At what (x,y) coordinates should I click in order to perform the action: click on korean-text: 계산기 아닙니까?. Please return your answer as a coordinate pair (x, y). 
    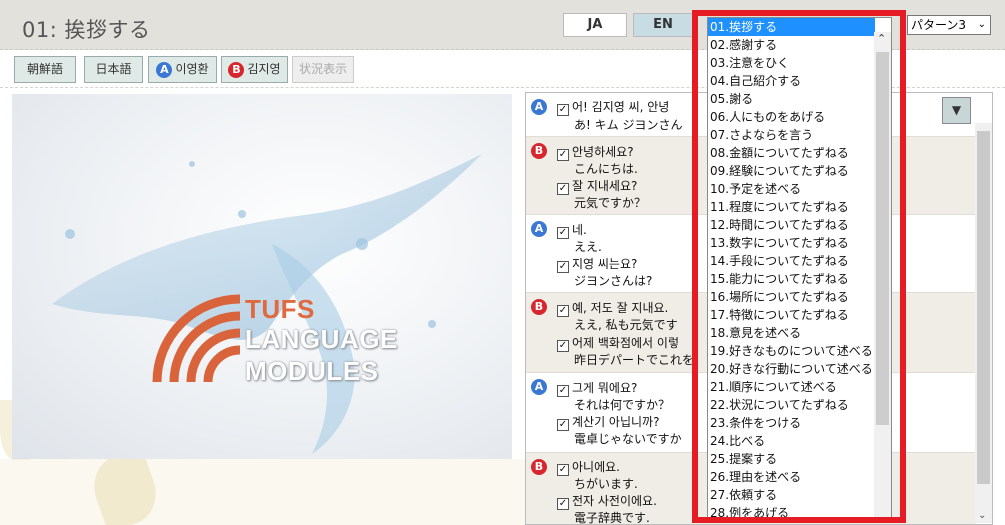
    Looking at the image, I should click on (616, 422).